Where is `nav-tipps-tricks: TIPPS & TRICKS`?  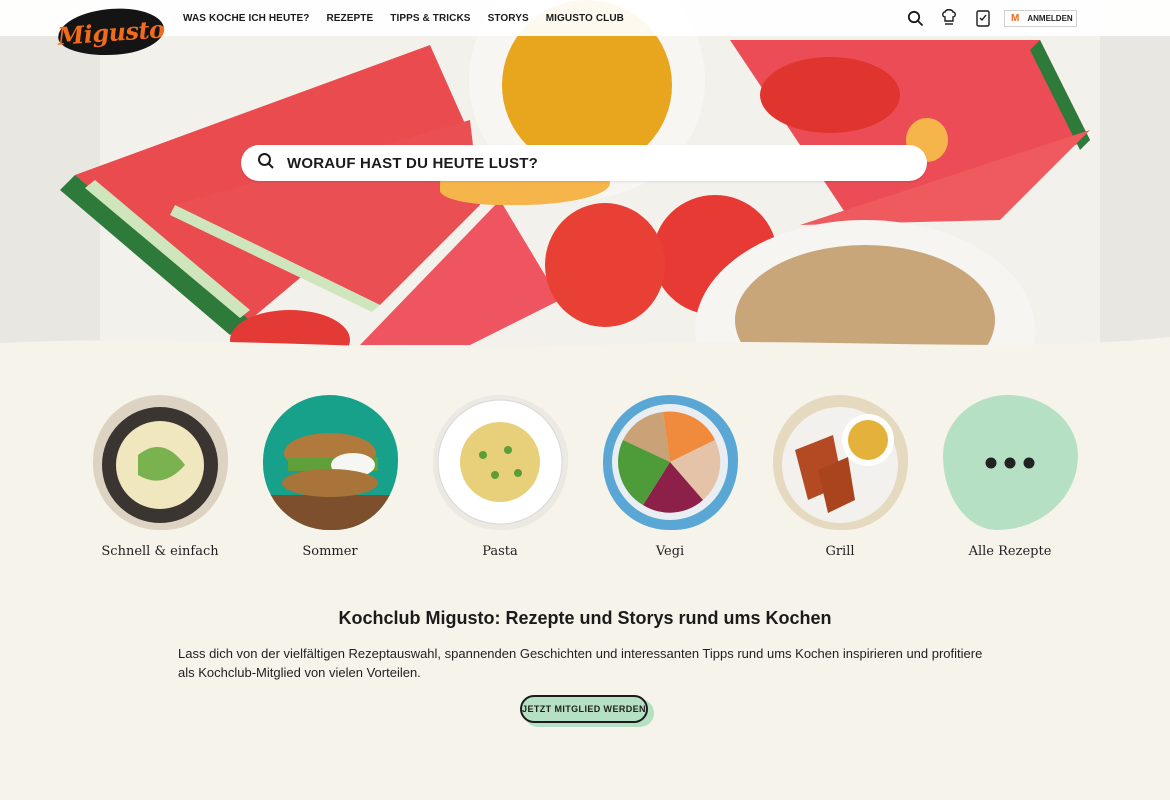
nav-tipps-tricks: TIPPS & TRICKS is located at coordinates (430, 18).